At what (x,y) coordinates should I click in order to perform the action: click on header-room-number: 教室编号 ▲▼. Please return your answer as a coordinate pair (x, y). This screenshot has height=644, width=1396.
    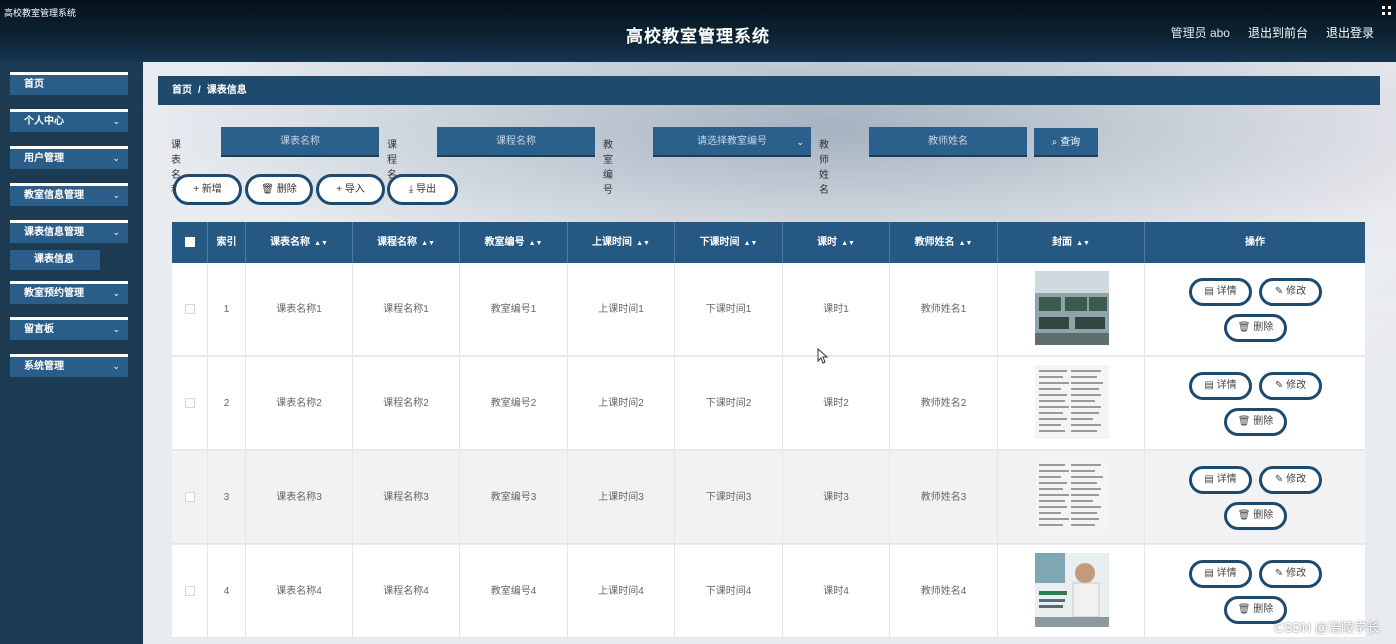
    Looking at the image, I should click on (514, 242).